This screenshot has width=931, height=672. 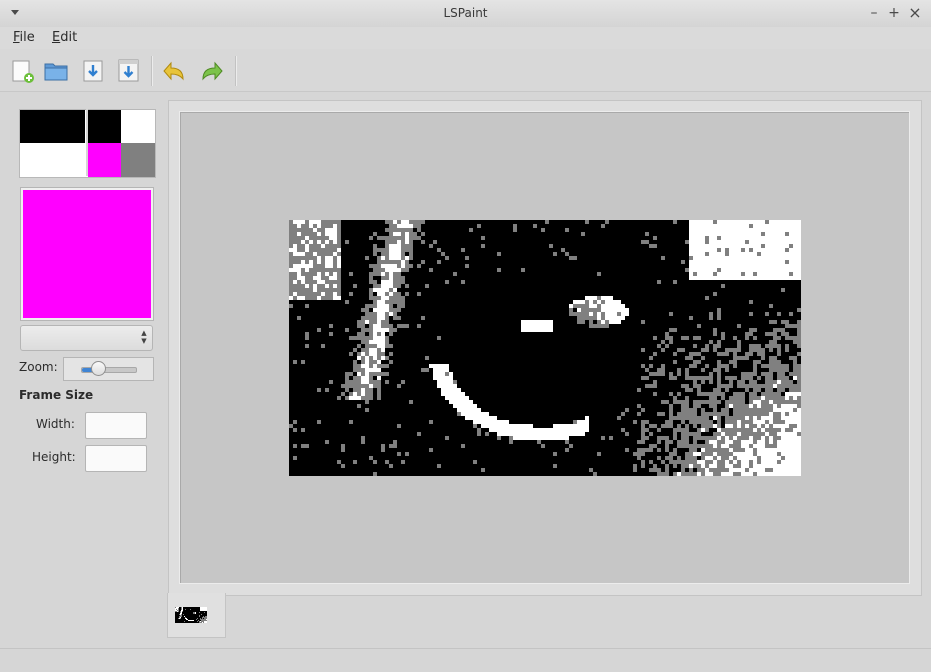 I want to click on new-file-icon, so click(x=23, y=71).